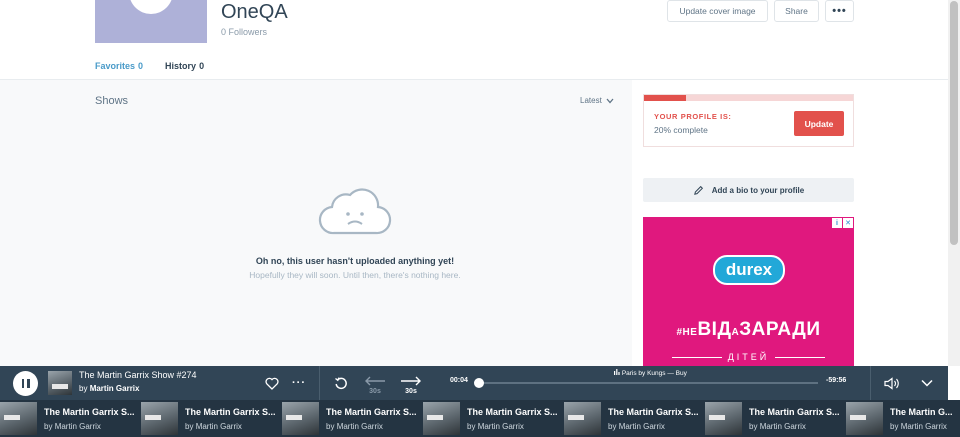 This screenshot has height=437, width=960. I want to click on rewind-30-icon: 30s, so click(375, 384).